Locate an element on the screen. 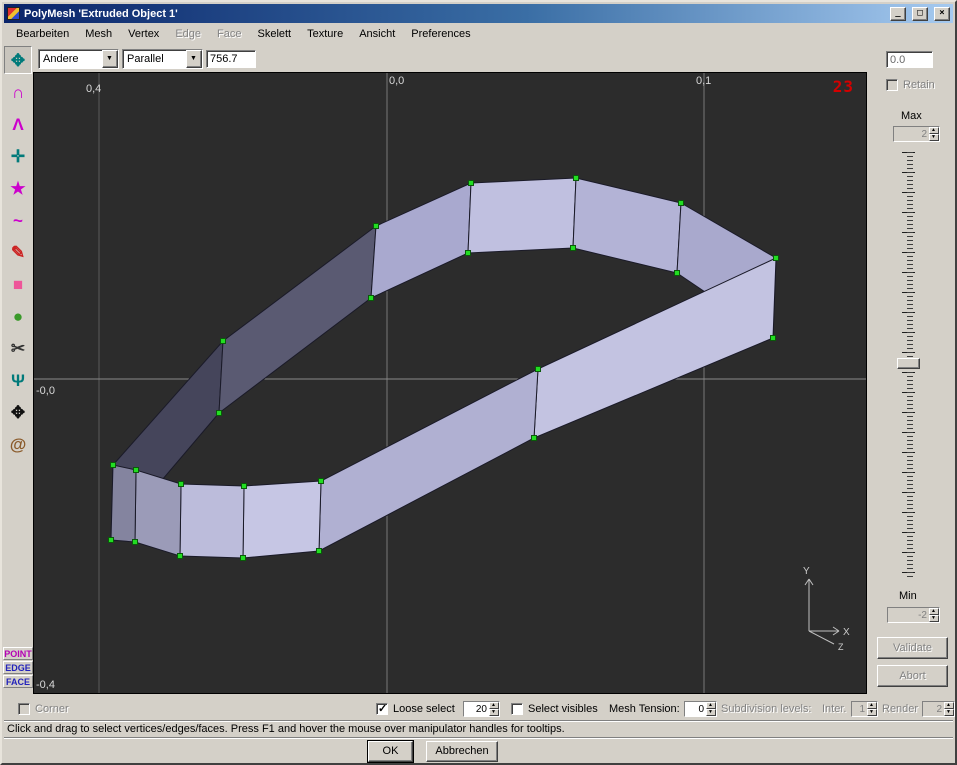  figure-tool-button: Ψ is located at coordinates (18, 380).